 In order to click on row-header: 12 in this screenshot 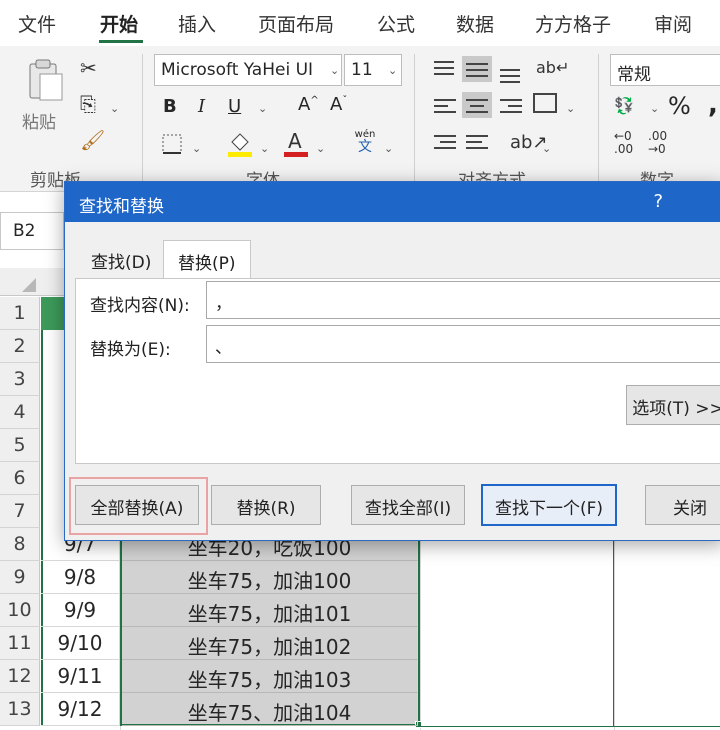, I will do `click(20, 676)`.